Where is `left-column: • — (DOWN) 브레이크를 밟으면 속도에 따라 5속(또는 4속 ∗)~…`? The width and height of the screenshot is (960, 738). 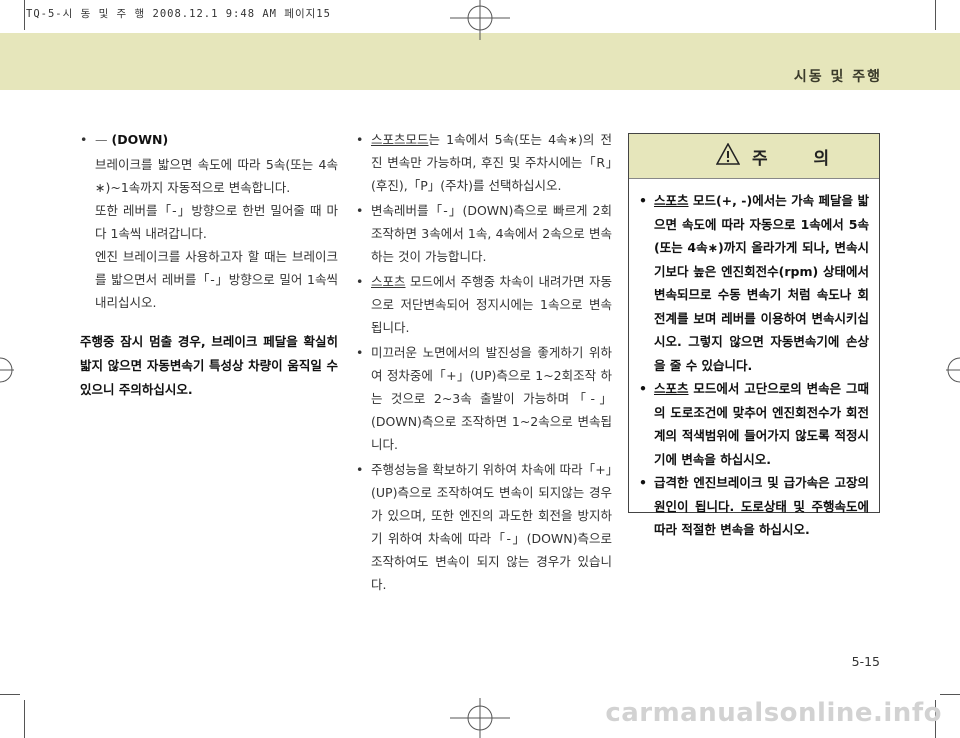
left-column: • — (DOWN) 브레이크를 밟으면 속도에 따라 5속(또는 4속 ∗)~… is located at coordinates (209, 265).